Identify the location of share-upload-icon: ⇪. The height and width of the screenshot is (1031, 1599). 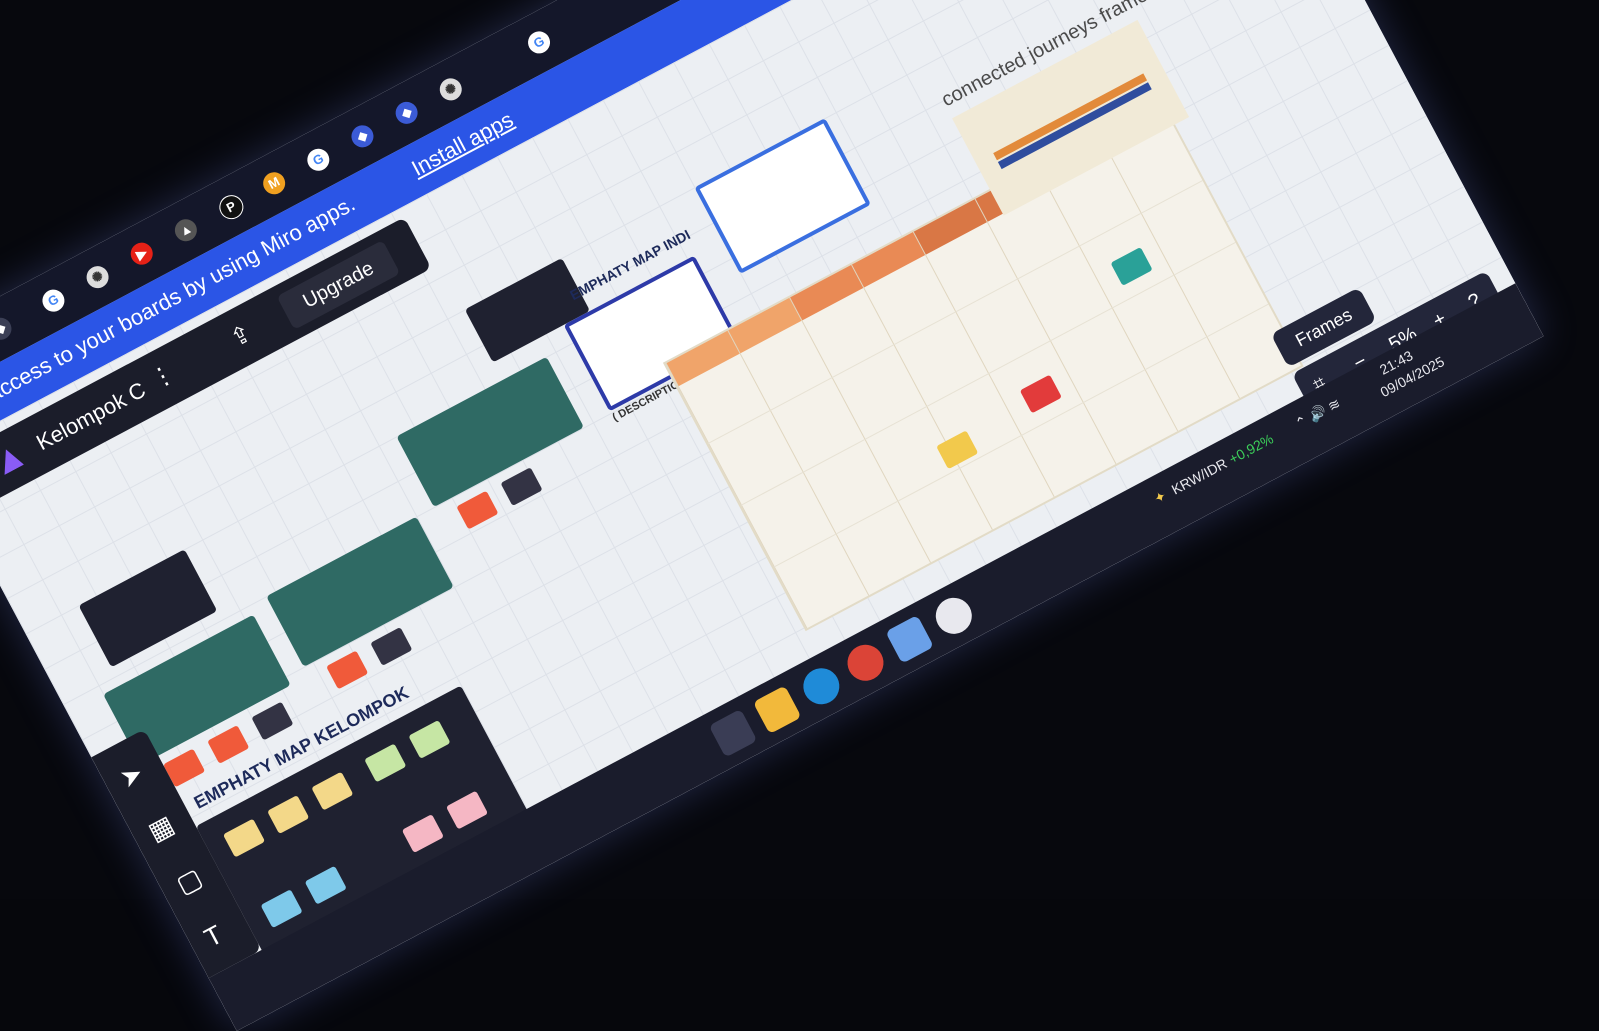
(240, 336).